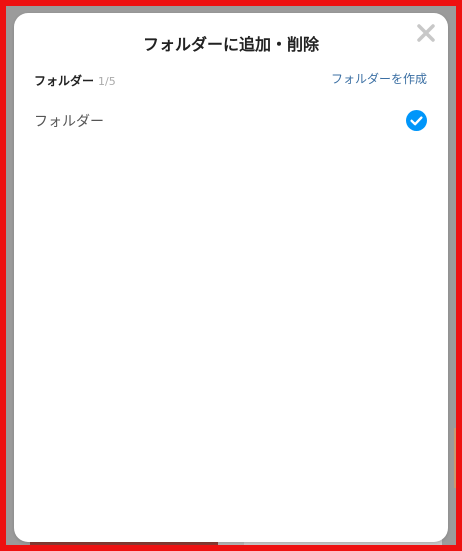  What do you see at coordinates (458, 458) in the screenshot?
I see `background-thumbnail-edge` at bounding box center [458, 458].